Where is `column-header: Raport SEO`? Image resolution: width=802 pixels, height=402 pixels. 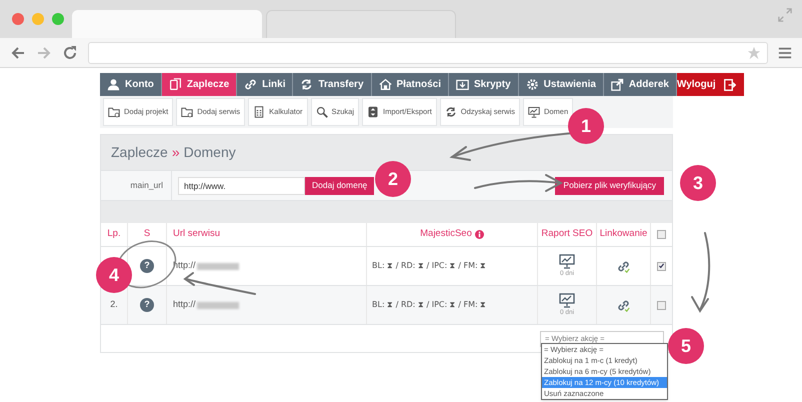
column-header: Raport SEO is located at coordinates (567, 234).